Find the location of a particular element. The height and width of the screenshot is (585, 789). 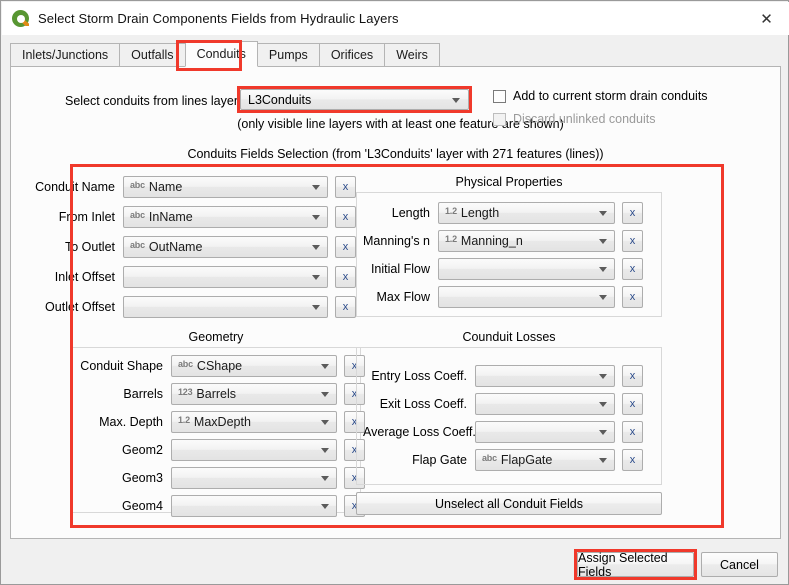

clear-field-flap-gate: x is located at coordinates (632, 460).